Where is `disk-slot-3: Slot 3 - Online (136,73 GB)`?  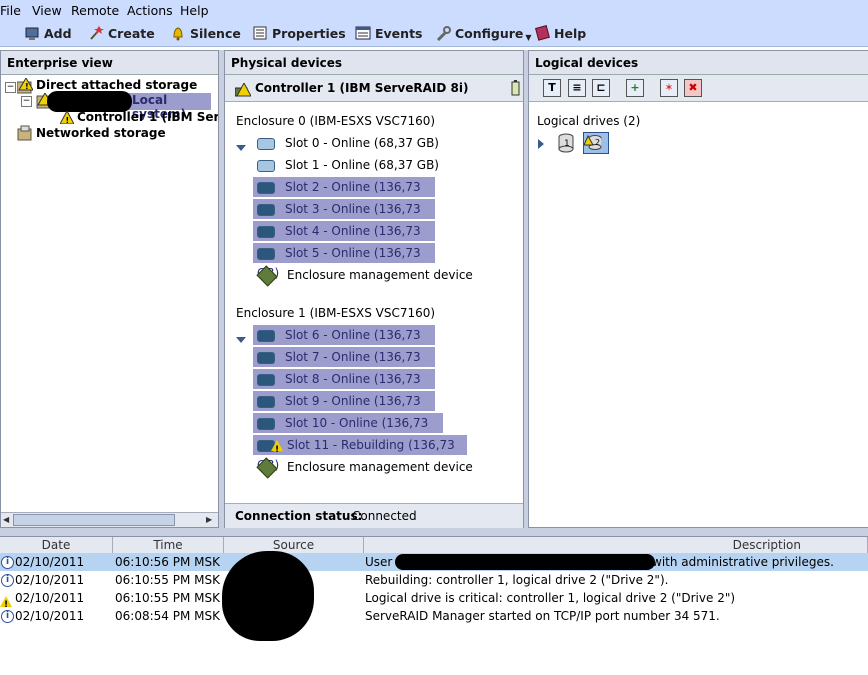 disk-slot-3: Slot 3 - Online (136,73 GB) is located at coordinates (344, 217).